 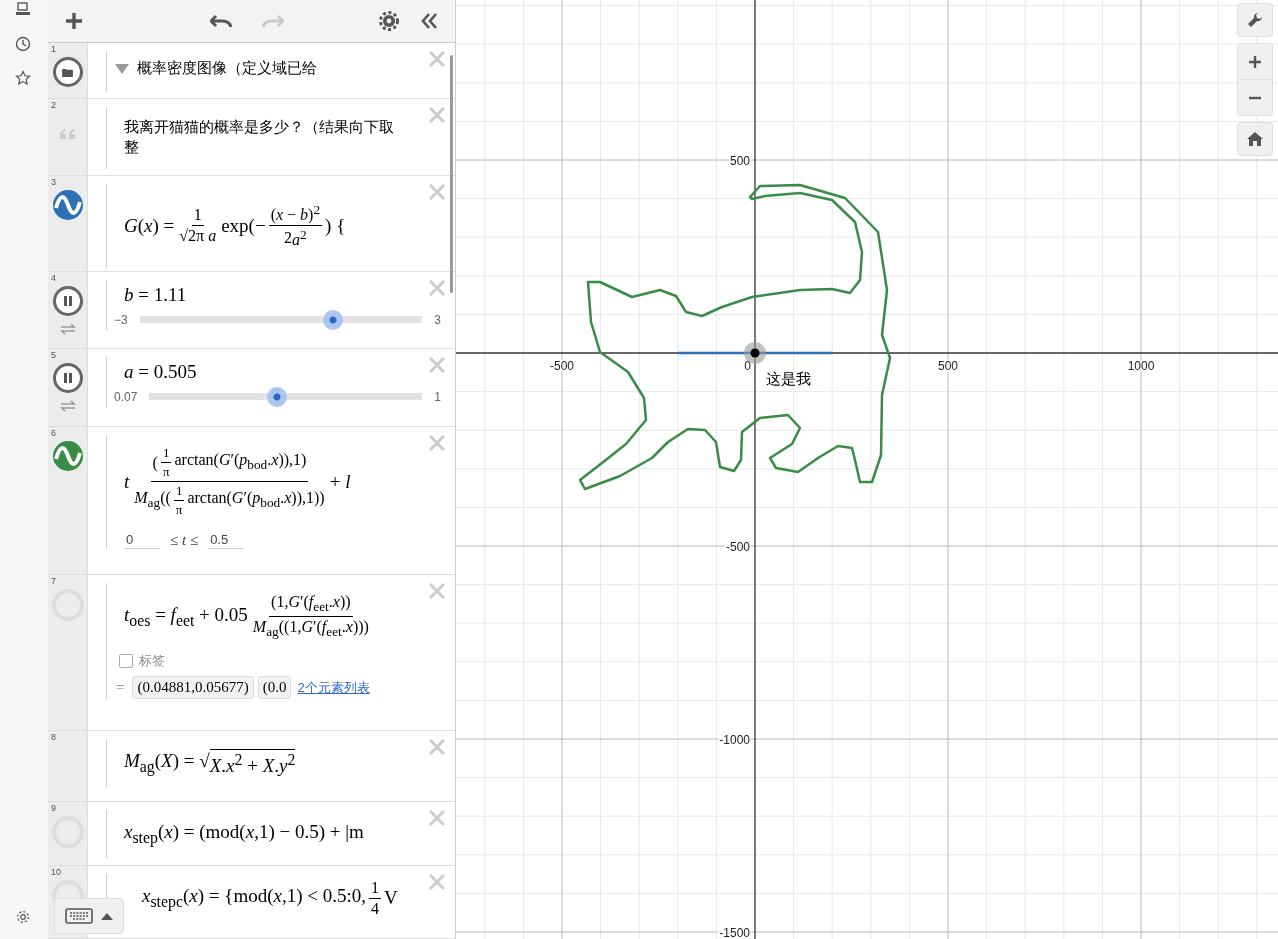 I want to click on graph-settings-button, so click(x=1255, y=20).